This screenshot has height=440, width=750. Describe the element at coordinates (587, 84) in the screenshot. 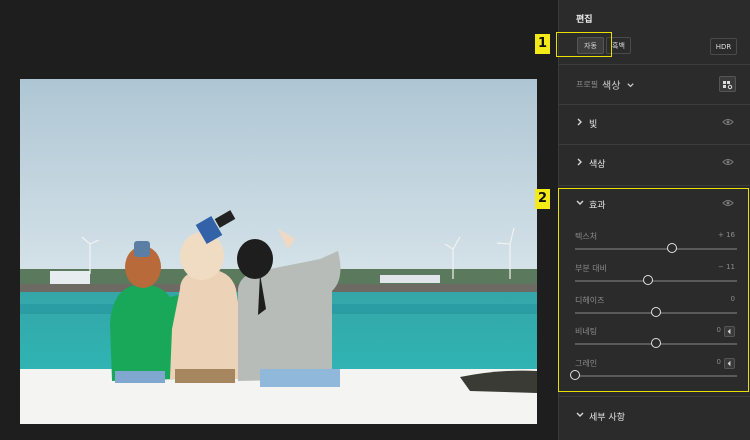

I see `profile-label: 프로필` at that location.